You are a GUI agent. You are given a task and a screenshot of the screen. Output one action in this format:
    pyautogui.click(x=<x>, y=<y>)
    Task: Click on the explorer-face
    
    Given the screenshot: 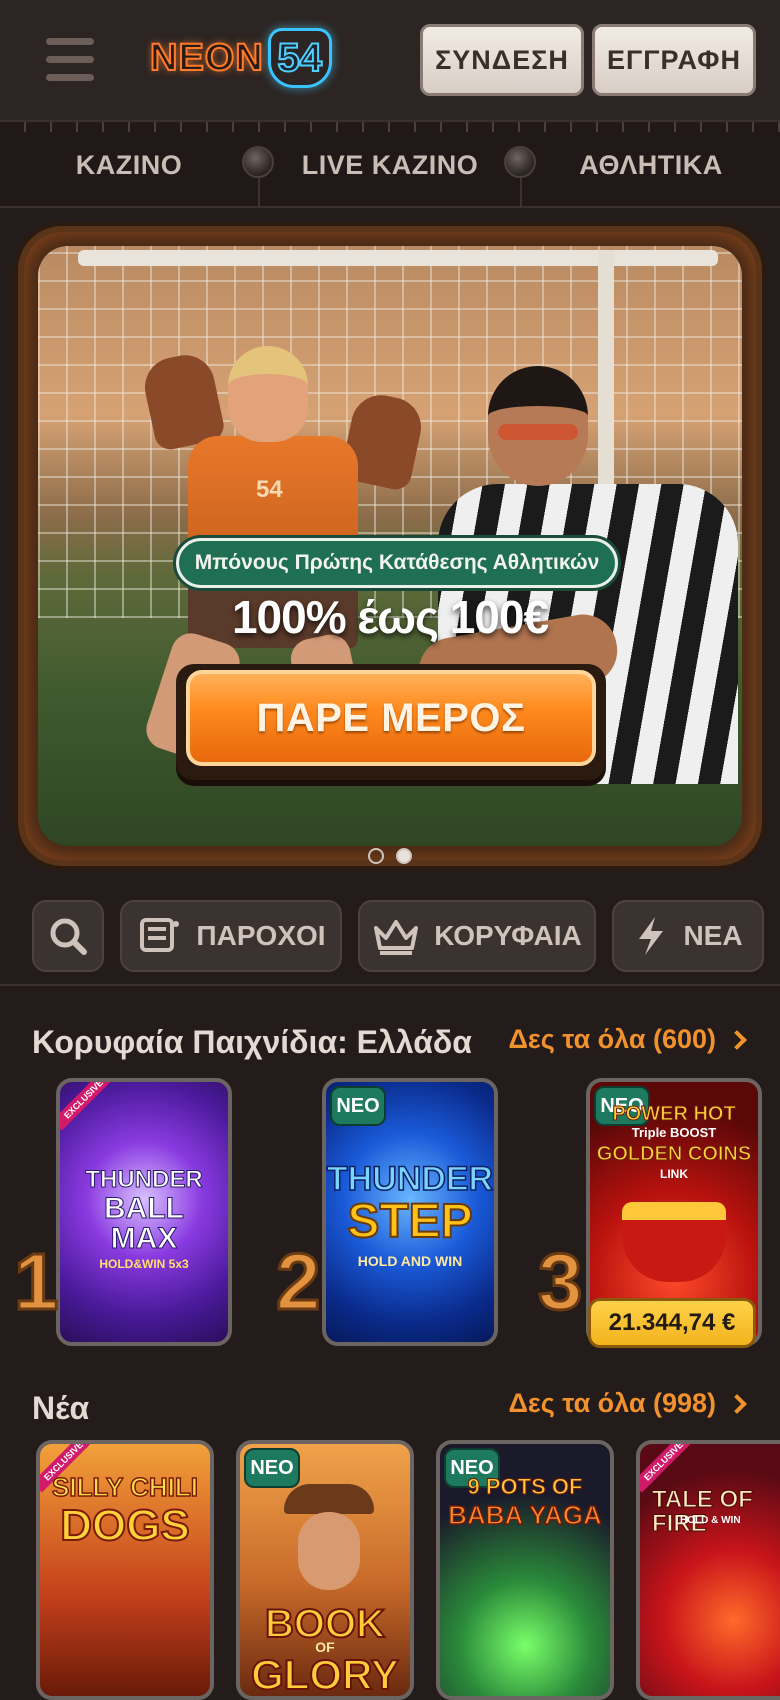 What is the action you would take?
    pyautogui.click(x=329, y=1551)
    